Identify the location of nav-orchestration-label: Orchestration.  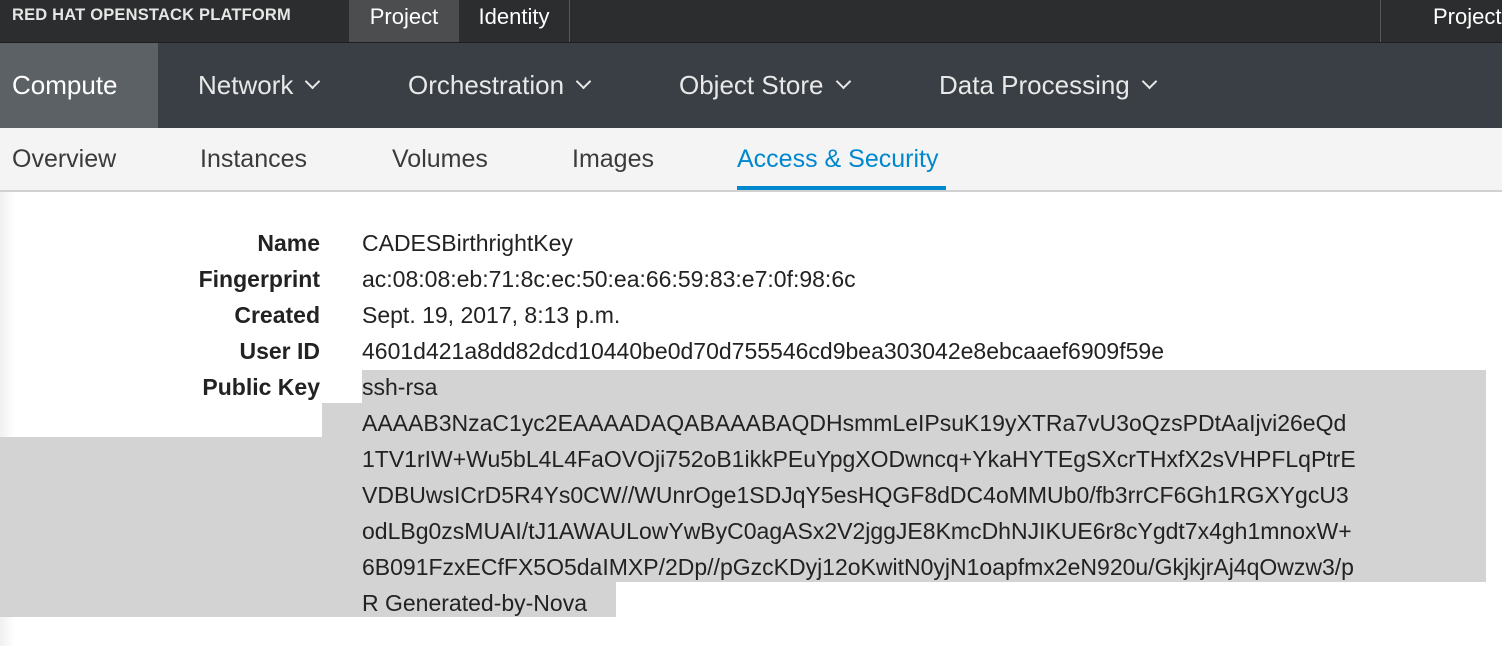
(486, 85).